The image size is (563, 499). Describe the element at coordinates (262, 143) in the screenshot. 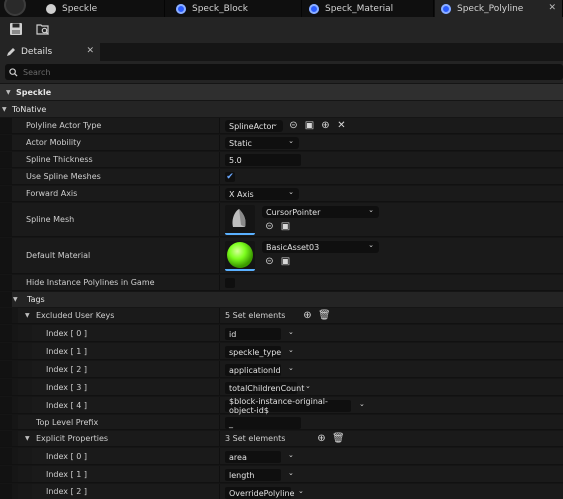

I see `actor-mobility-dropdown: Static ⌄` at that location.